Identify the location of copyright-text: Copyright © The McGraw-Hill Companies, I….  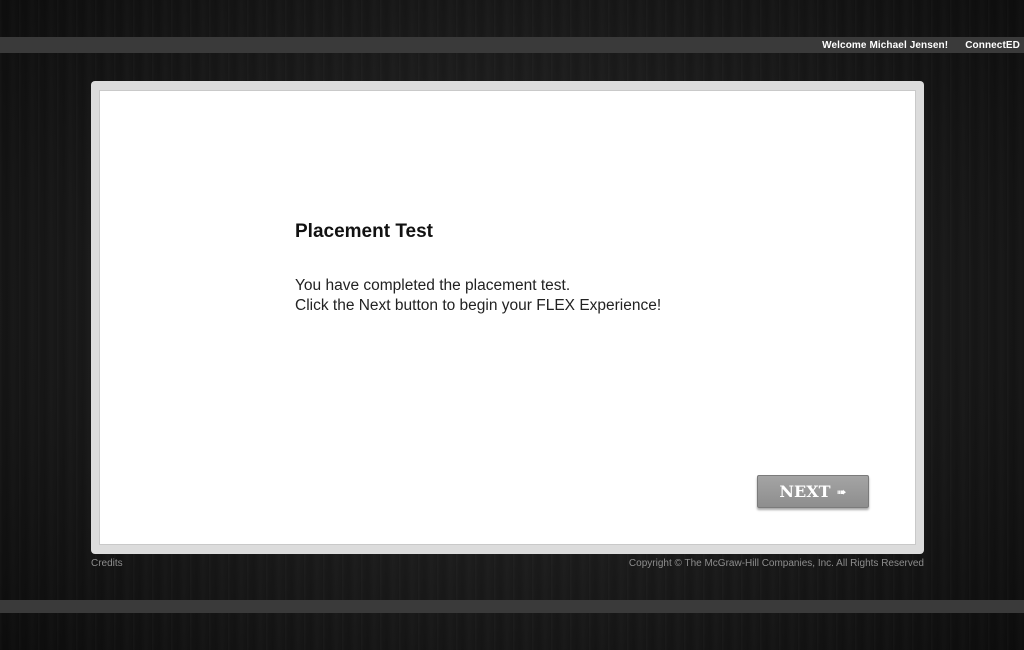
(776, 563).